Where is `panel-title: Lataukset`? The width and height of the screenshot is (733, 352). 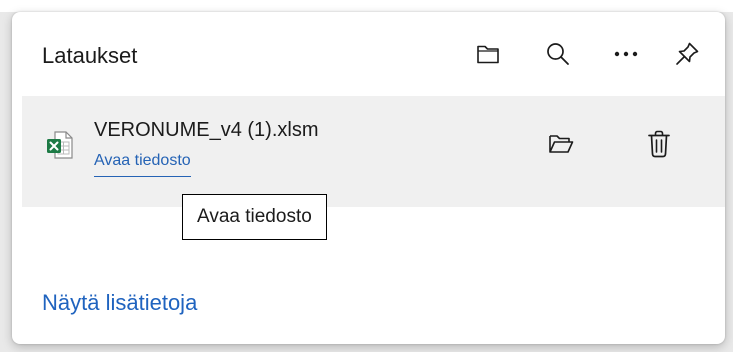 panel-title: Lataukset is located at coordinates (90, 55).